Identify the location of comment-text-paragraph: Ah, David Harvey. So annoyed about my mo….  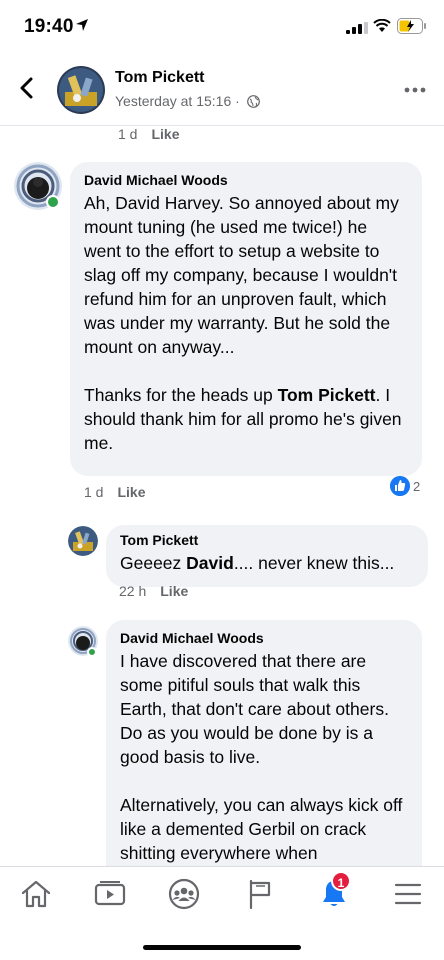
(241, 275).